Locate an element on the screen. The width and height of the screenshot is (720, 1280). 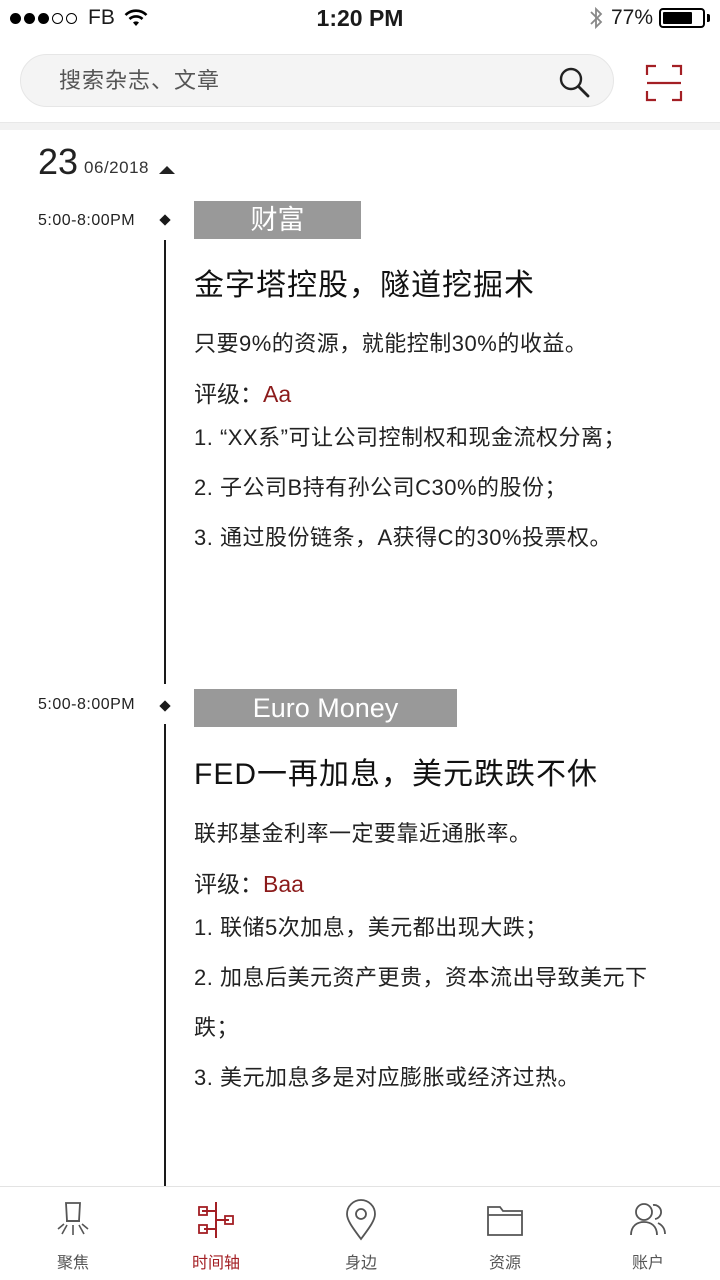
tab-label: 时间轴 is located at coordinates (215, 1263).